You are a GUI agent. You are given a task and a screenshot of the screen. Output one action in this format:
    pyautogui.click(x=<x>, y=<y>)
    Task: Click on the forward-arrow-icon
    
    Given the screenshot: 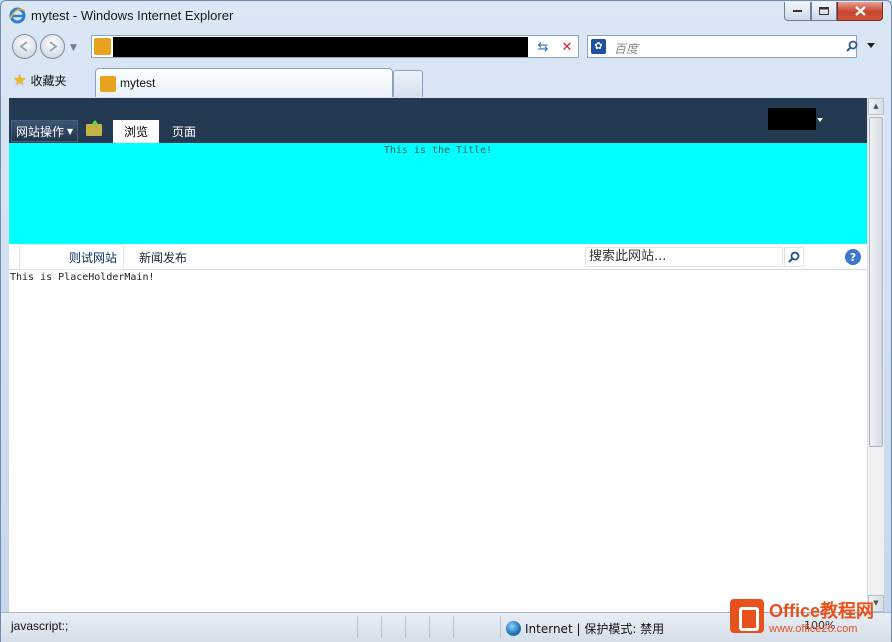 What is the action you would take?
    pyautogui.click(x=53, y=46)
    